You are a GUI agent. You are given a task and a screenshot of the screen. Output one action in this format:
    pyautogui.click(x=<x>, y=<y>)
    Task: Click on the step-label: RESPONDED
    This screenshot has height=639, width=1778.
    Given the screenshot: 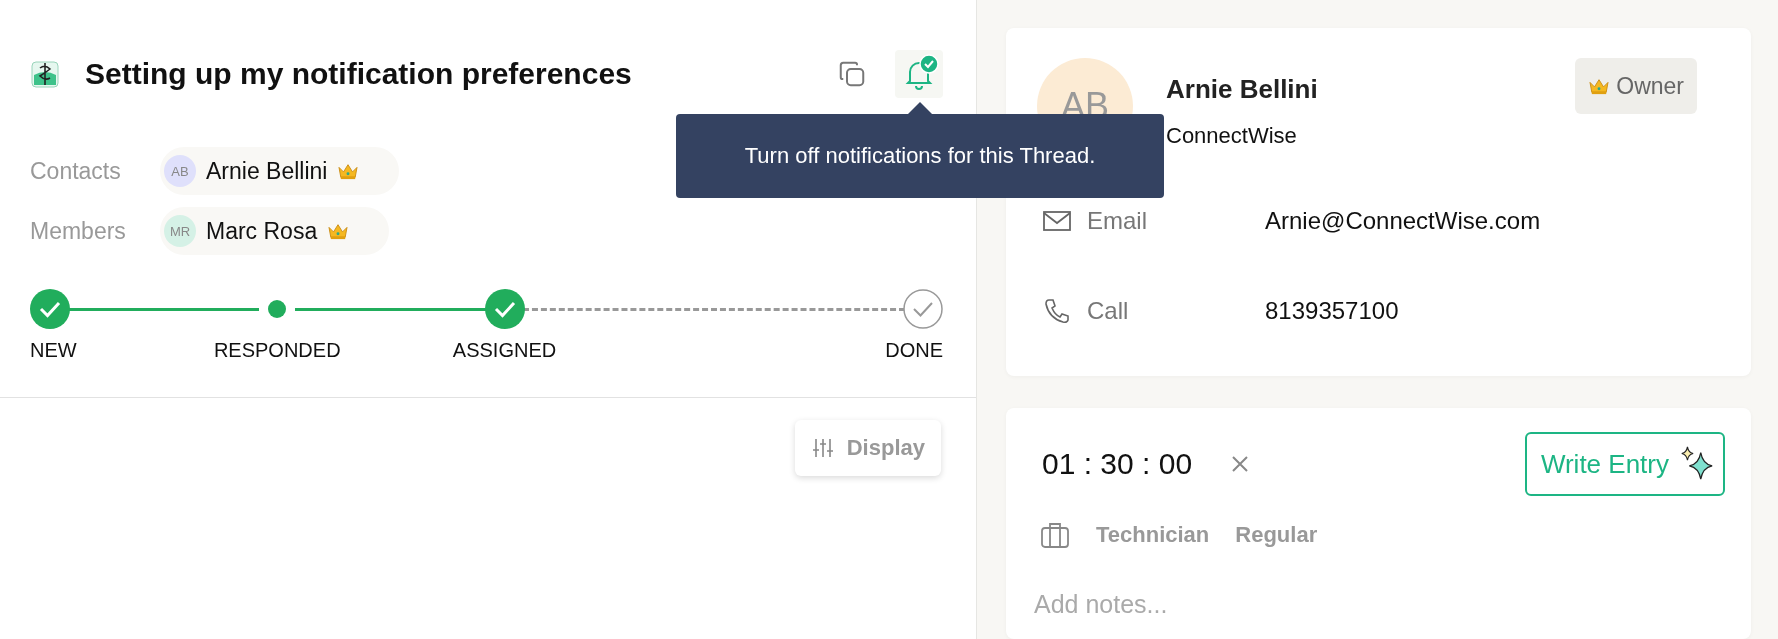 What is the action you would take?
    pyautogui.click(x=277, y=350)
    